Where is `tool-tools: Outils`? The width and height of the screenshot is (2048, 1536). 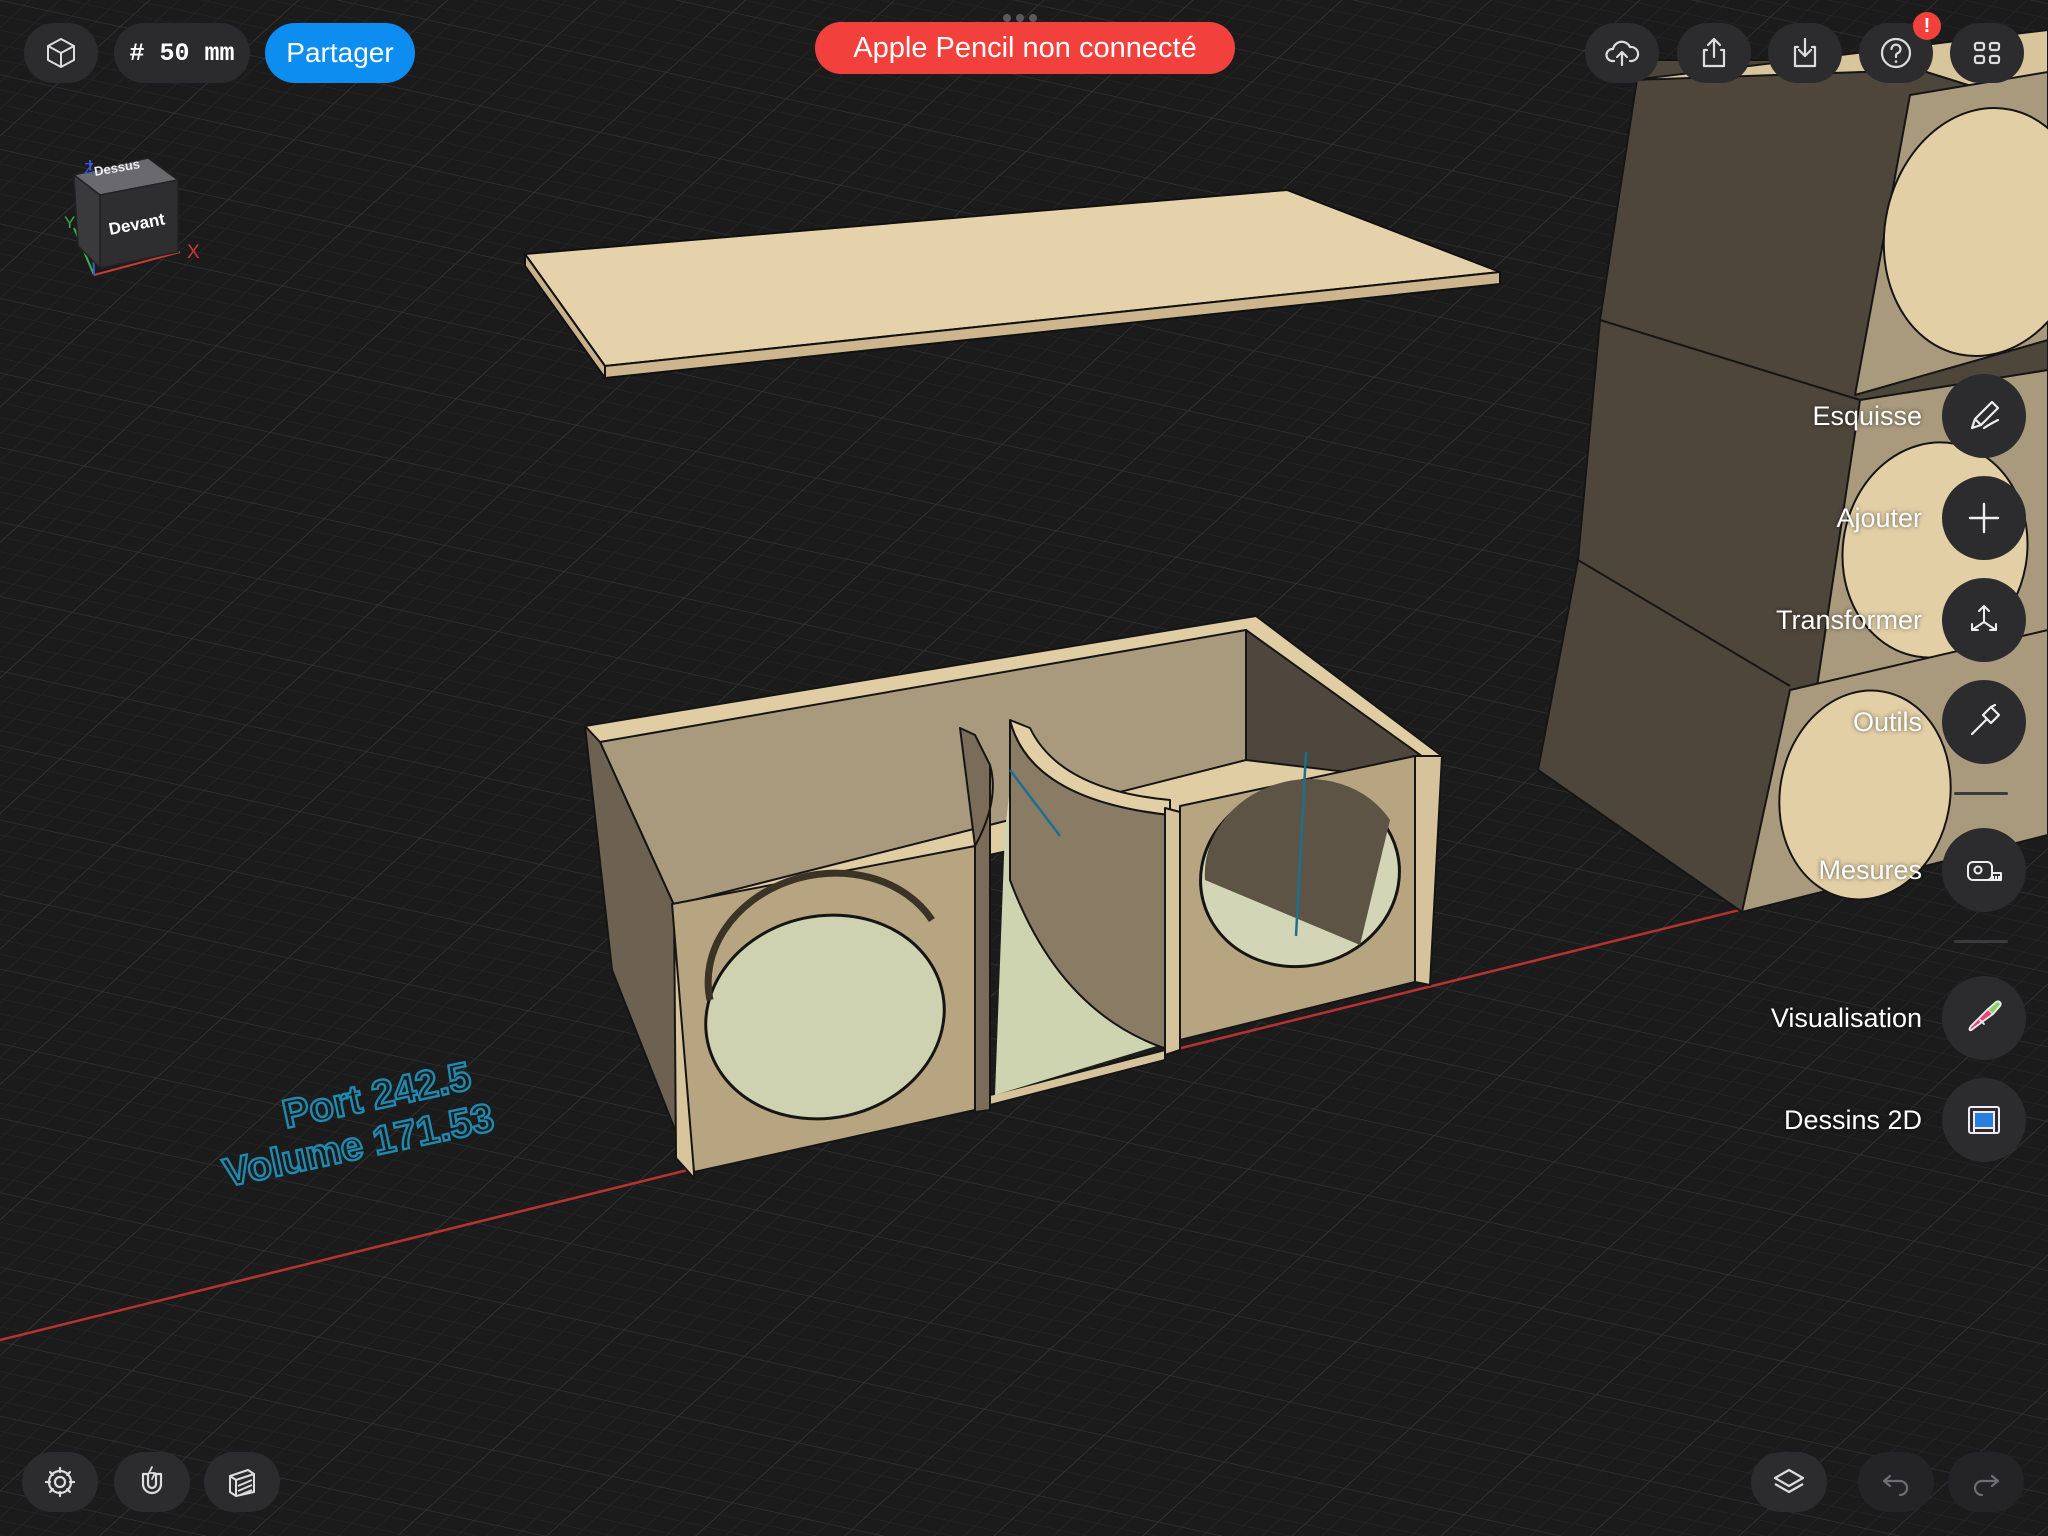 tool-tools: Outils is located at coordinates (1939, 722).